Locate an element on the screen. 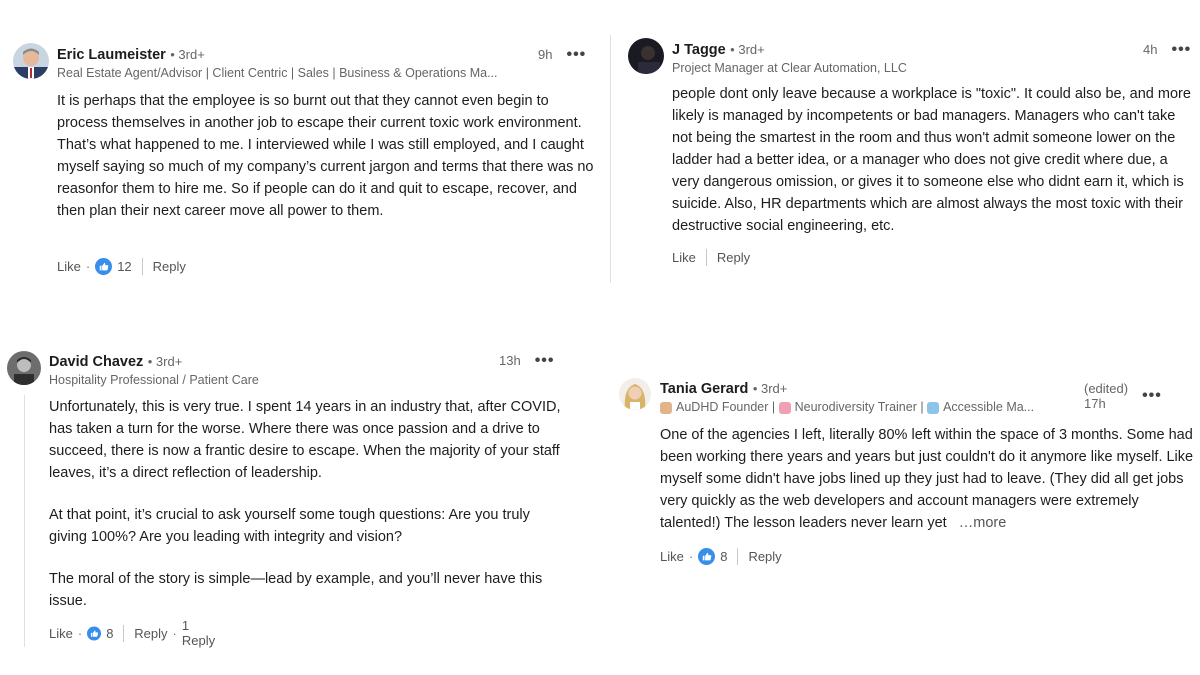 This screenshot has height=675, width=1200. author-name: Eric Laumeister is located at coordinates (111, 55).